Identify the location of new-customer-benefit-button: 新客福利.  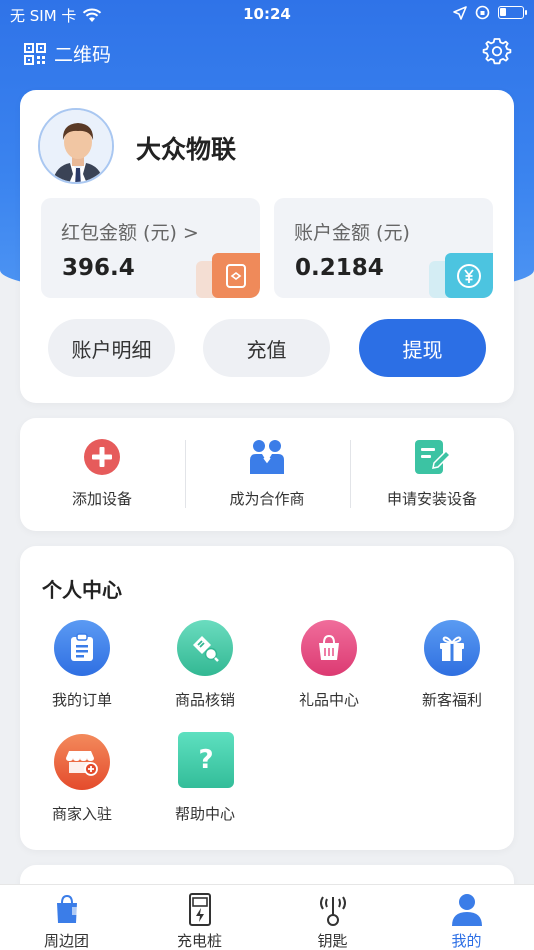
(452, 670).